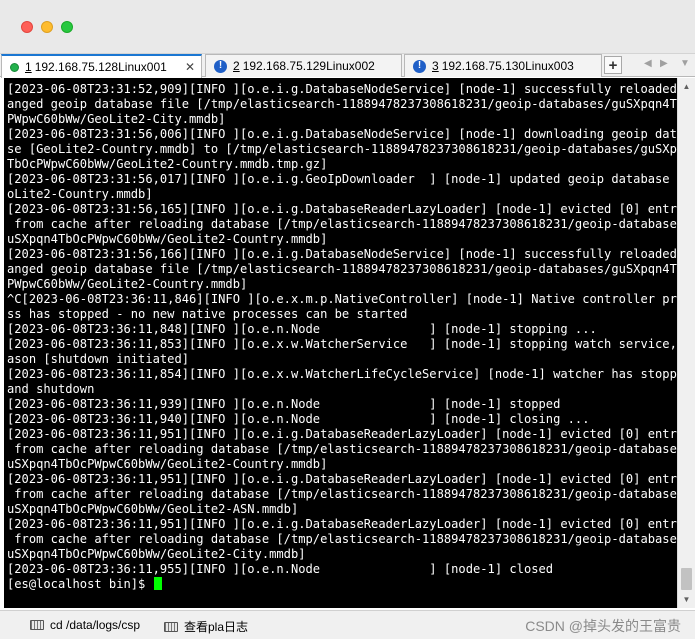 This screenshot has height=639, width=695. What do you see at coordinates (603, 626) in the screenshot?
I see `csdn-watermark: CSDN @掉头发的王富贵` at bounding box center [603, 626].